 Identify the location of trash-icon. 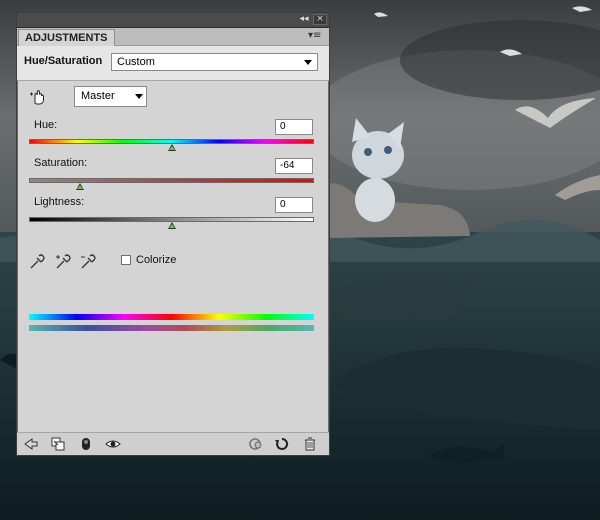
(310, 444).